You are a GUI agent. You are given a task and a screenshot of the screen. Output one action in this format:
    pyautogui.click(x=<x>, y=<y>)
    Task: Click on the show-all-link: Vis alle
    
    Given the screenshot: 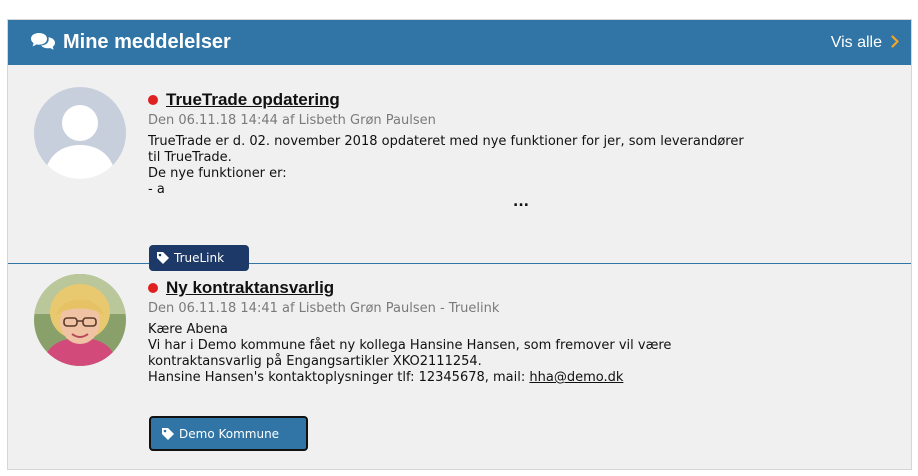 What is the action you would take?
    pyautogui.click(x=865, y=42)
    